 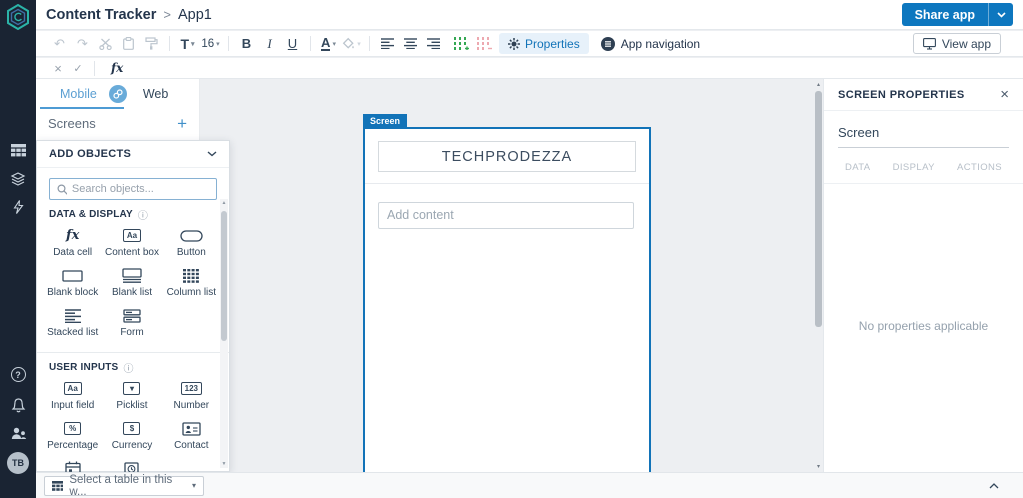 What do you see at coordinates (182, 123) in the screenshot?
I see `add-screen-button: +` at bounding box center [182, 123].